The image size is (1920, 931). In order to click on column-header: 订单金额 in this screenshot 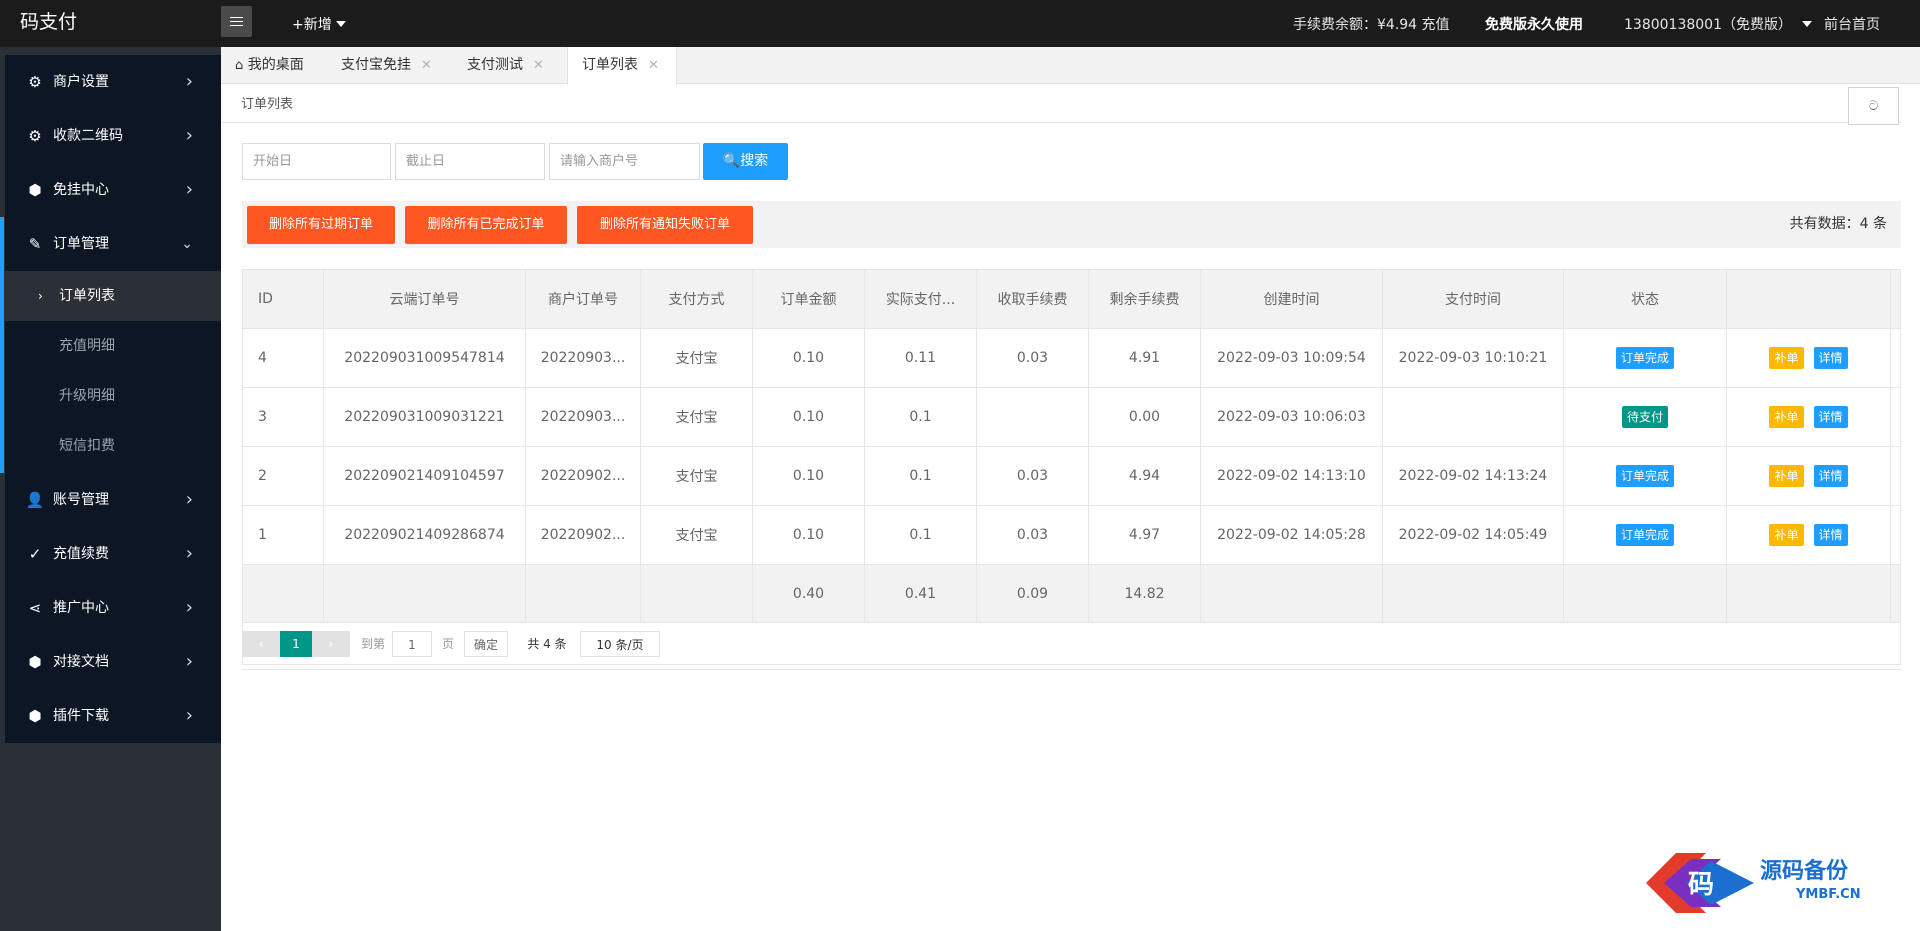, I will do `click(809, 299)`.